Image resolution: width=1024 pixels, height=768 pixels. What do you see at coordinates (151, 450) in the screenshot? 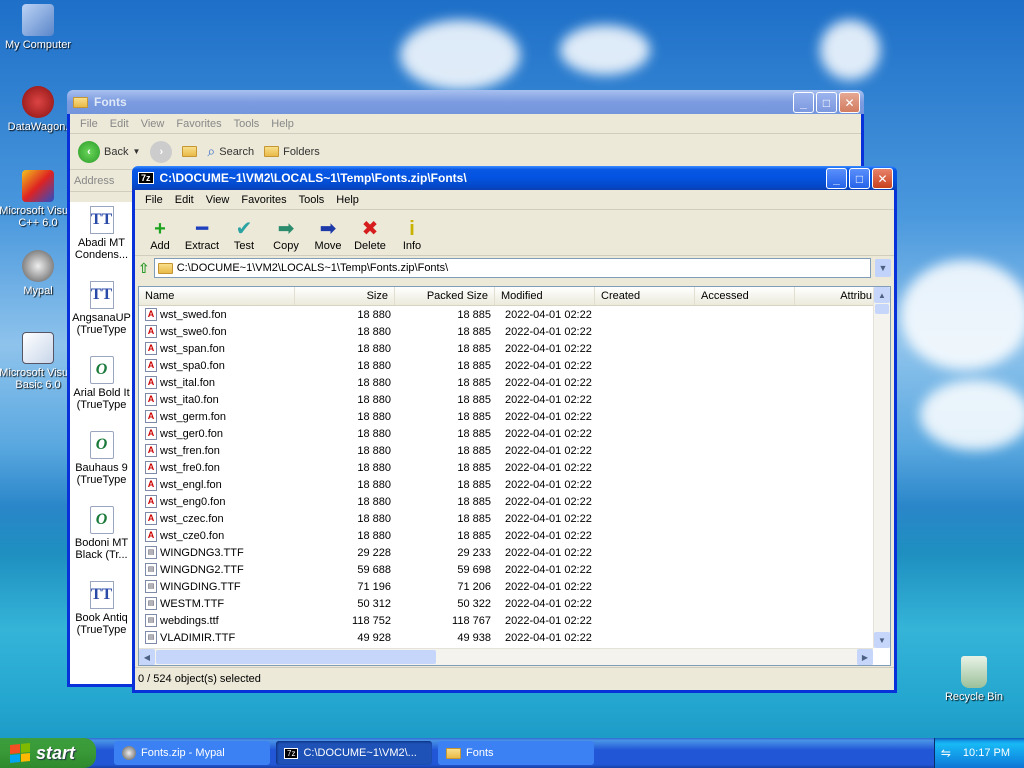
I see `font-file-icon: A` at bounding box center [151, 450].